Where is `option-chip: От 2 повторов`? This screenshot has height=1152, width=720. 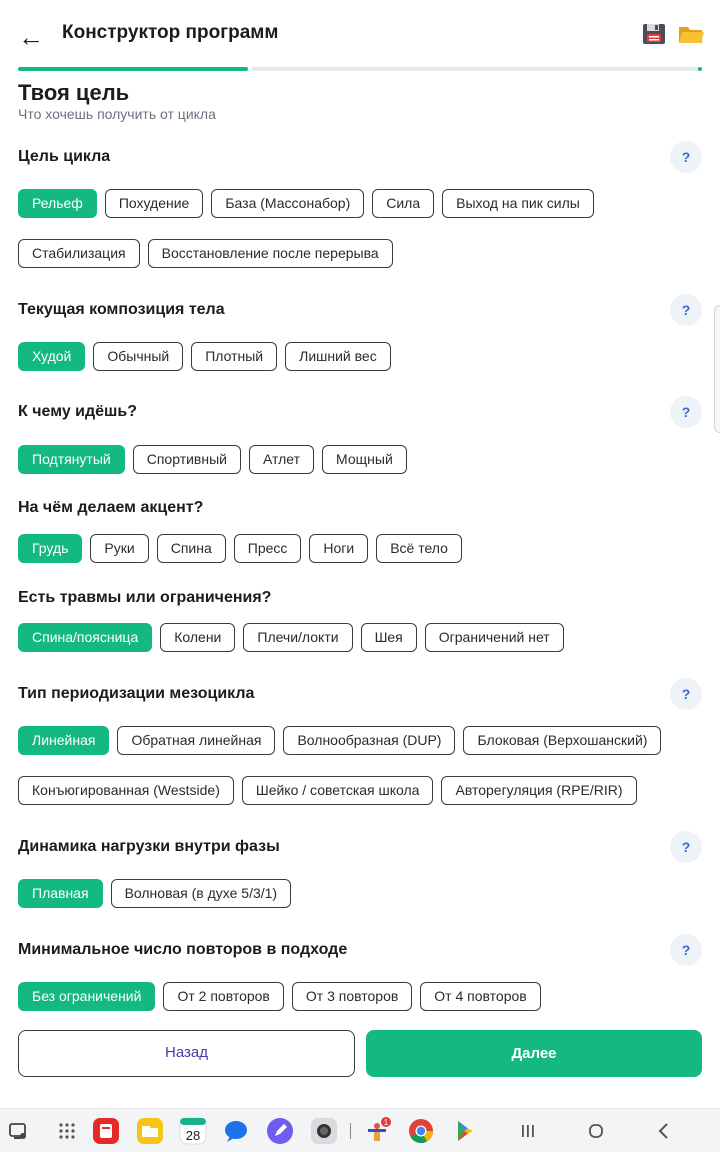
option-chip: От 2 повторов is located at coordinates (223, 996).